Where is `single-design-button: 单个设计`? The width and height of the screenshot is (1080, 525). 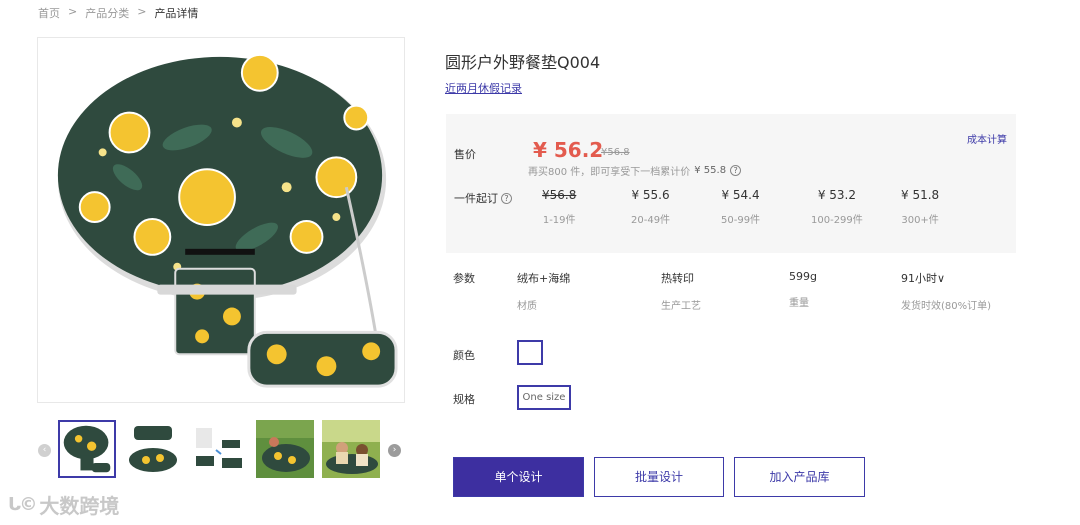 single-design-button: 单个设计 is located at coordinates (518, 477).